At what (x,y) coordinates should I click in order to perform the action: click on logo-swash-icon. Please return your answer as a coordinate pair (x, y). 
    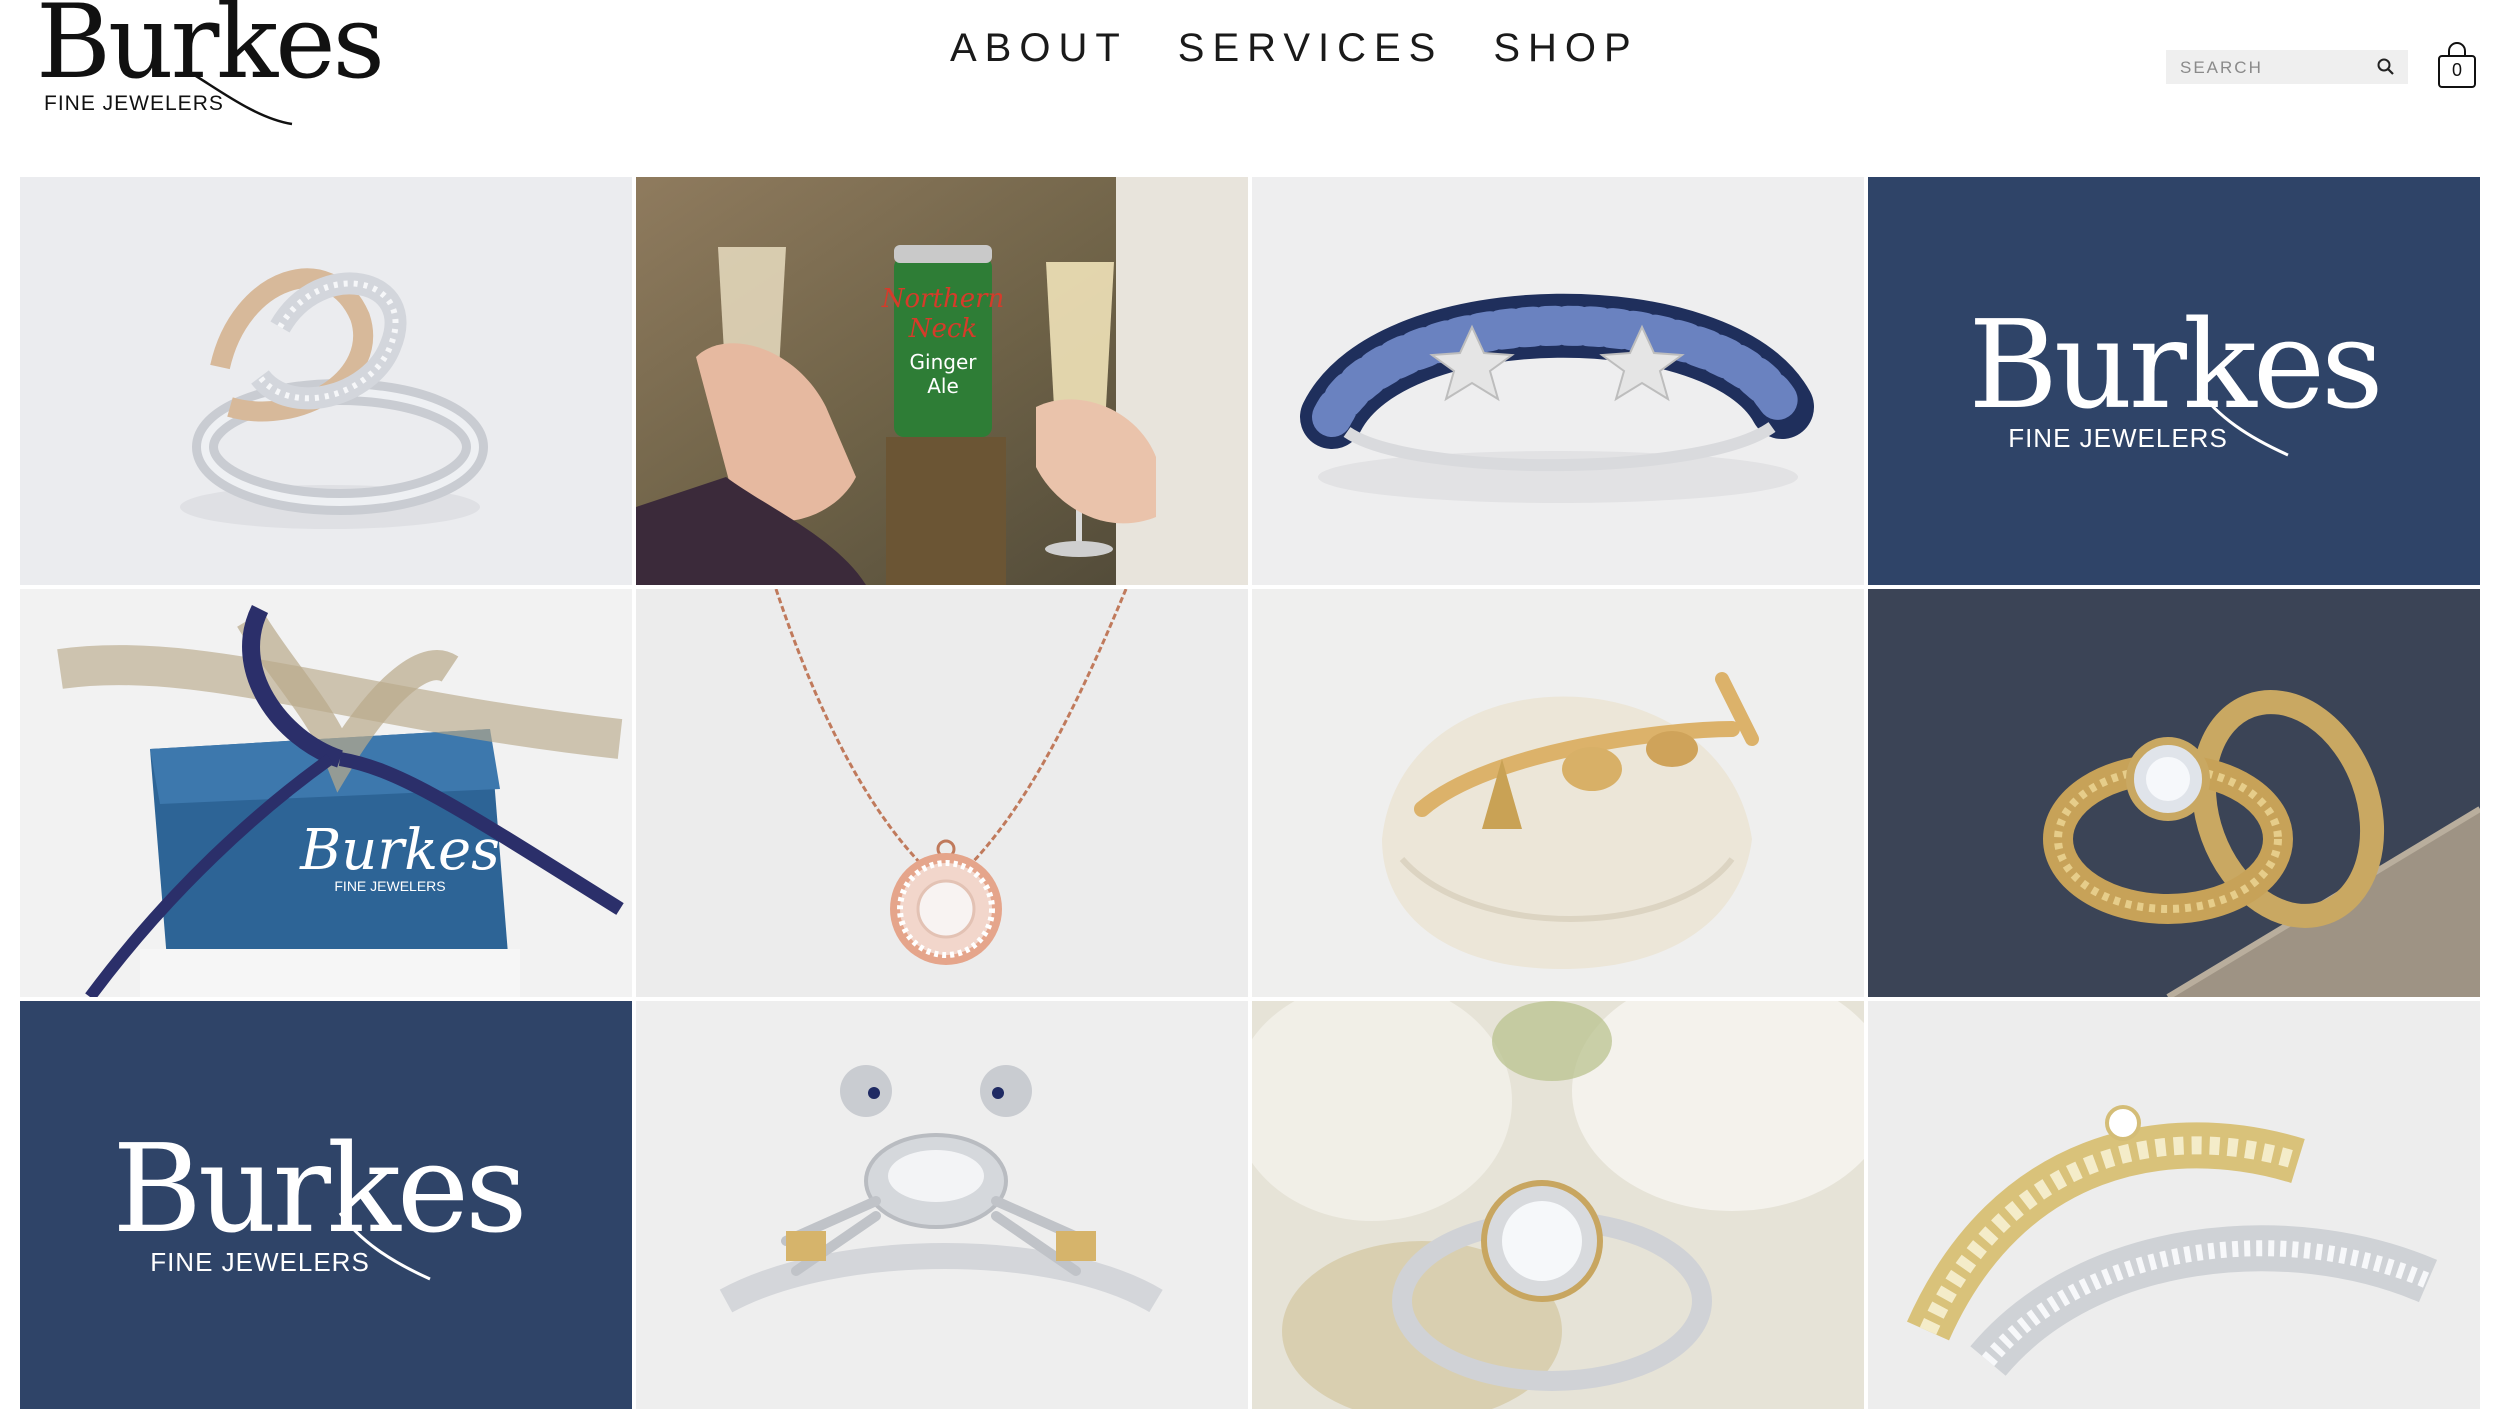
    Looking at the image, I should click on (239, 97).